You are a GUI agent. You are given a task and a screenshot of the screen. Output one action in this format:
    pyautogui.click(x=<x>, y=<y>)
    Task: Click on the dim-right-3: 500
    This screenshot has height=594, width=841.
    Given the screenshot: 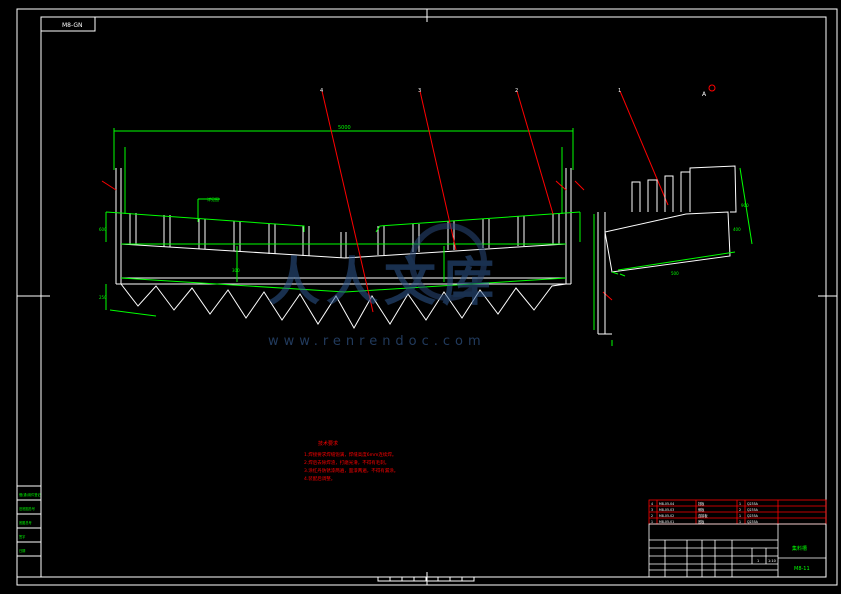 What is the action you would take?
    pyautogui.click(x=675, y=273)
    